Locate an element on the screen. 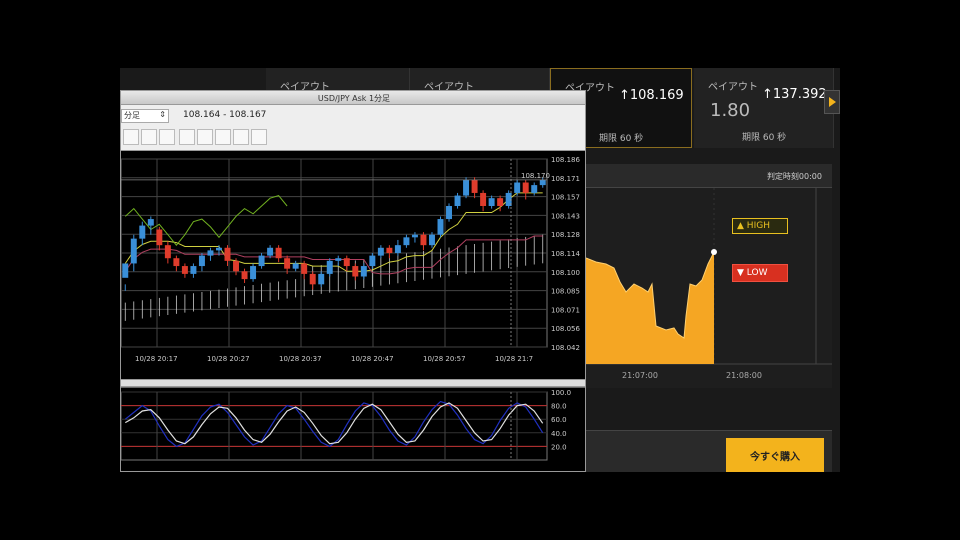  camera-icon is located at coordinates (241, 137).